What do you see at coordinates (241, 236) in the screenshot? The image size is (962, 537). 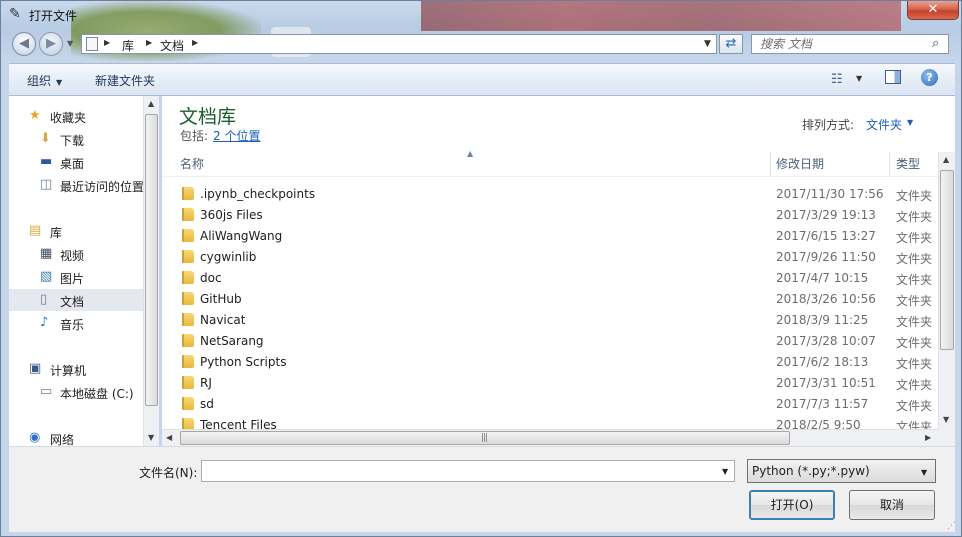 I see `file-name: AliWangWang` at bounding box center [241, 236].